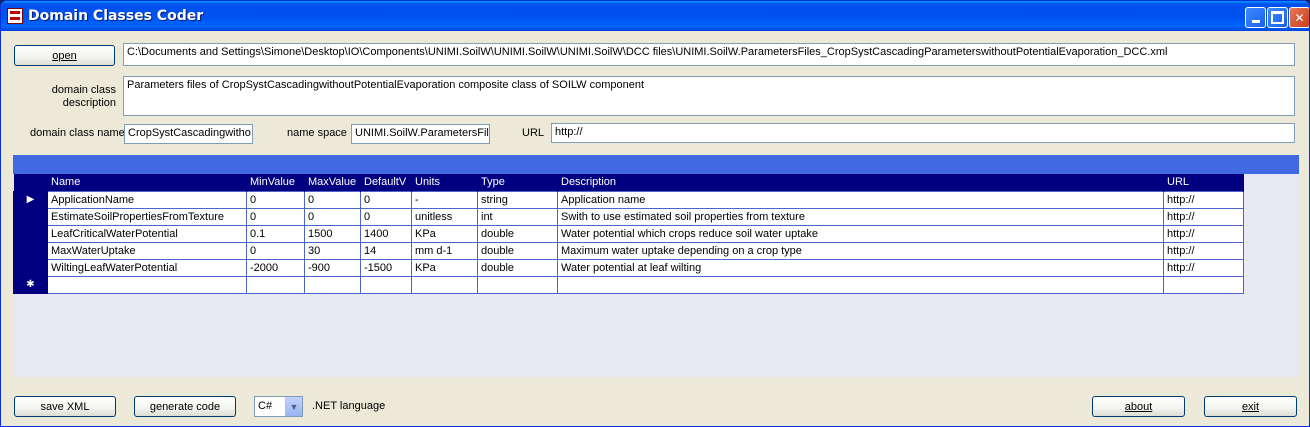  Describe the element at coordinates (386, 267) in the screenshot. I see `cell-defaultv: -1500` at that location.